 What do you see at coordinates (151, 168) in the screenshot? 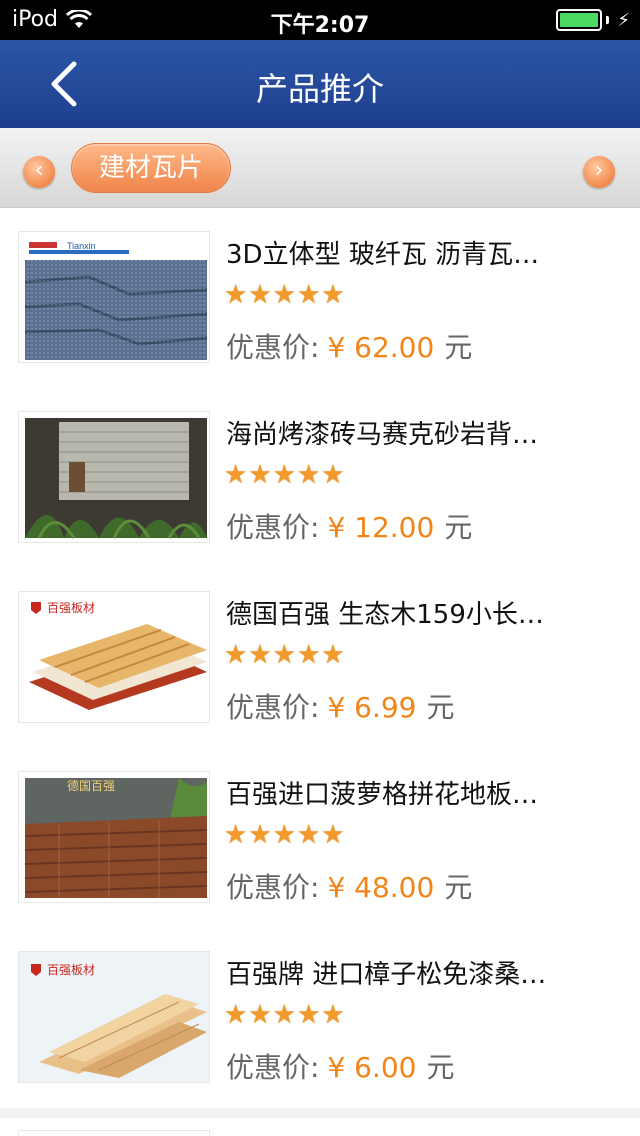
I see `category-tab-selected: 建材瓦片` at bounding box center [151, 168].